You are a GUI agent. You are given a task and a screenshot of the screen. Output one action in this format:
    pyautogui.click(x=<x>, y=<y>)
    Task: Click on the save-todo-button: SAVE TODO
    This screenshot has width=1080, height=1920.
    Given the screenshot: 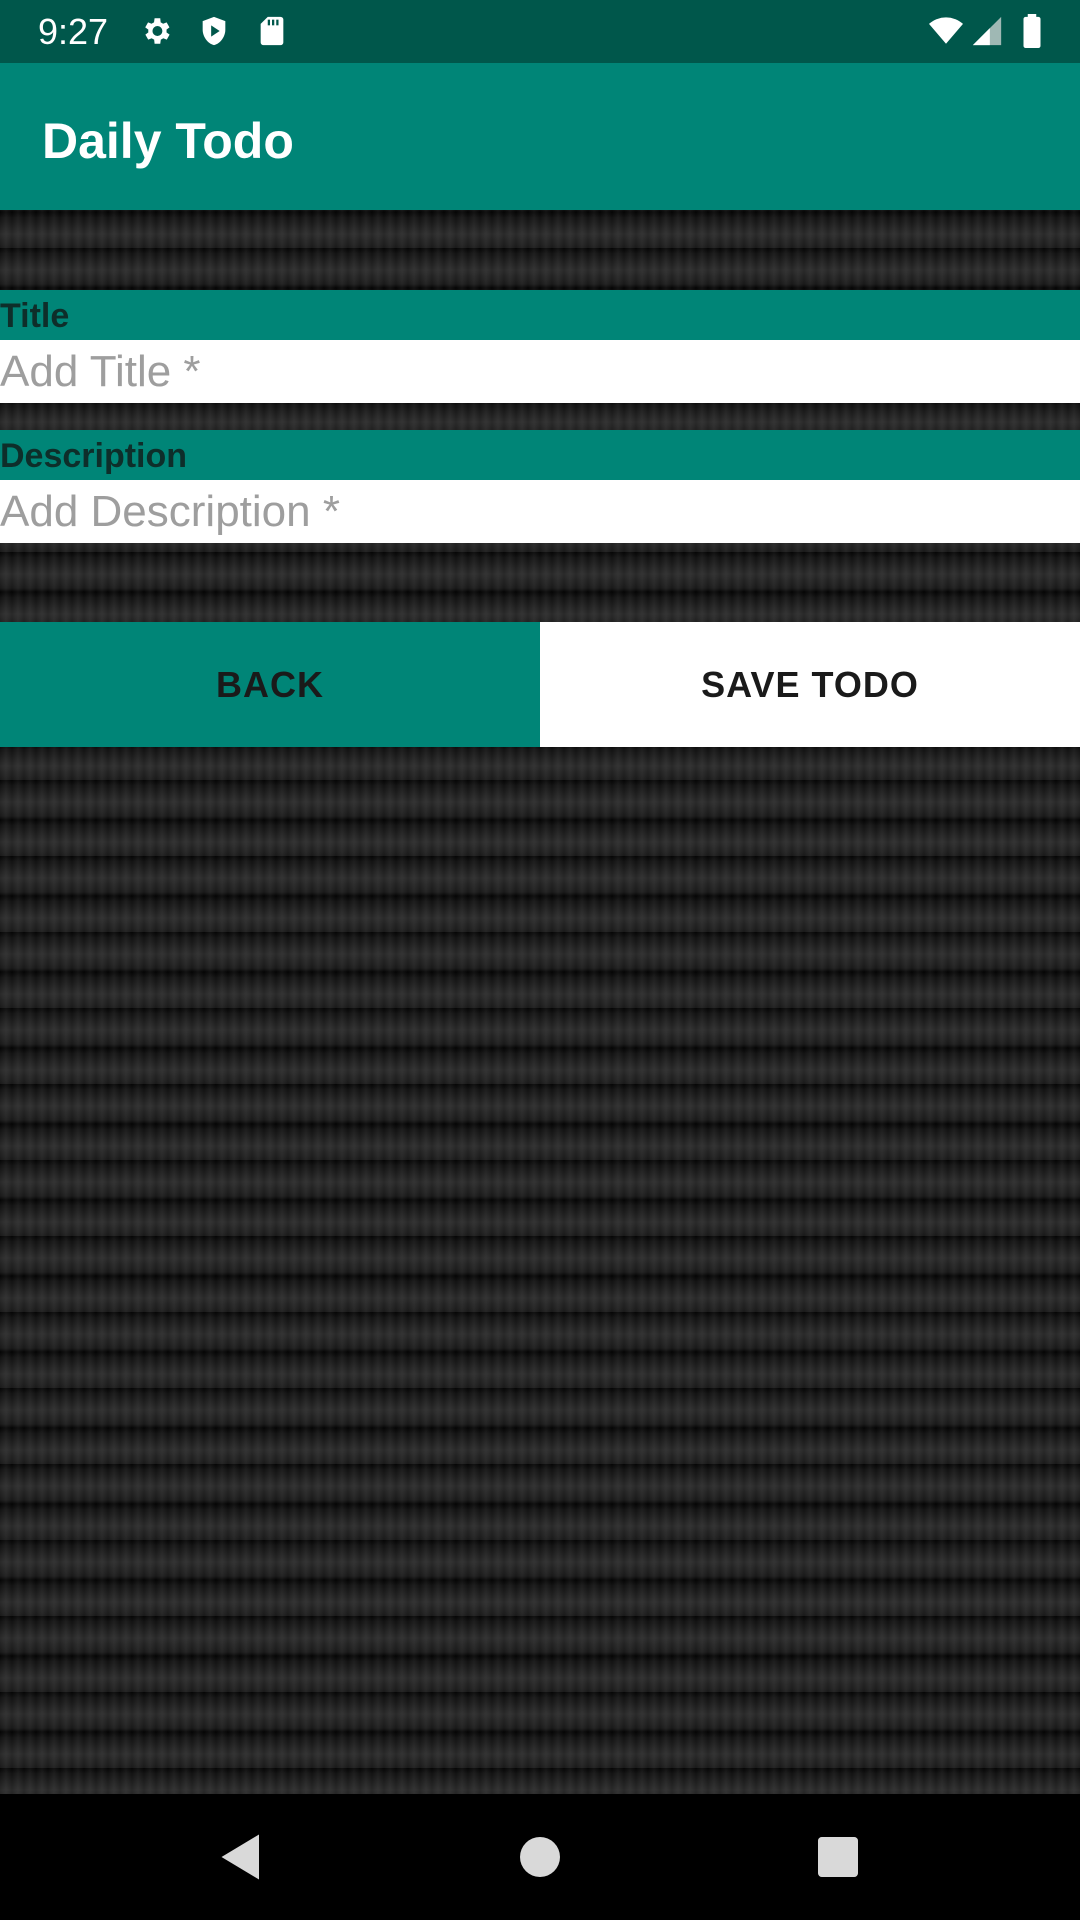 What is the action you would take?
    pyautogui.click(x=810, y=684)
    